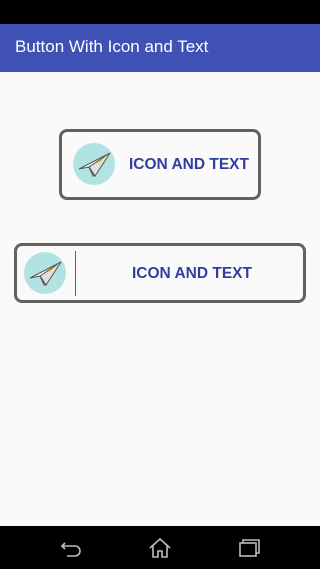  I want to click on home-icon, so click(160, 548).